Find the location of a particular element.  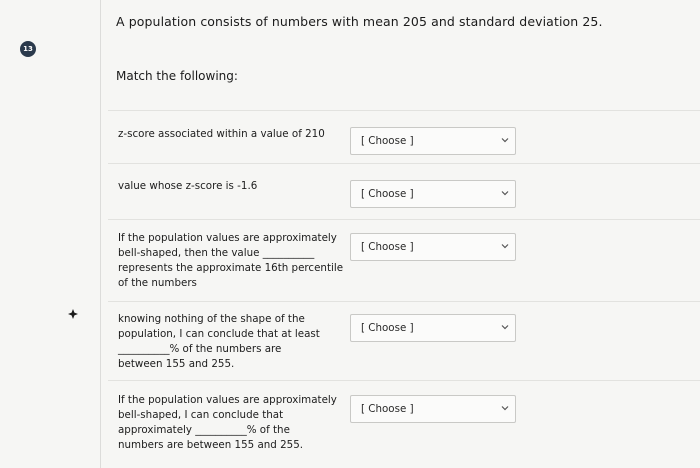

statement-line: __________% of the numbers are is located at coordinates (200, 349).